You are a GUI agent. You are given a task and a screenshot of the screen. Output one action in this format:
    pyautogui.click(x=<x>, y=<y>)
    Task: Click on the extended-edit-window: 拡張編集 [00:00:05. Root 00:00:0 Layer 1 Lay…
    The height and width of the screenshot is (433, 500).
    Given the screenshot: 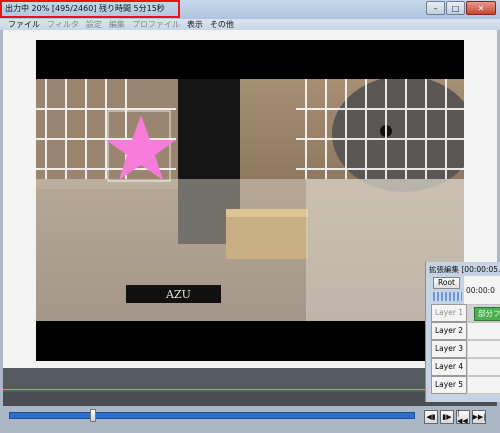 What is the action you would take?
    pyautogui.click(x=462, y=332)
    